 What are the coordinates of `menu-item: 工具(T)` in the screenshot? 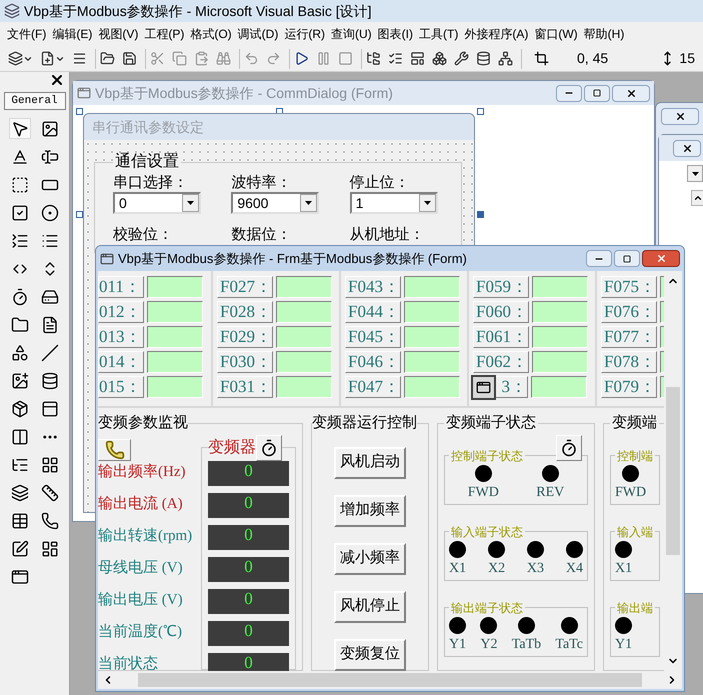 It's located at (439, 34).